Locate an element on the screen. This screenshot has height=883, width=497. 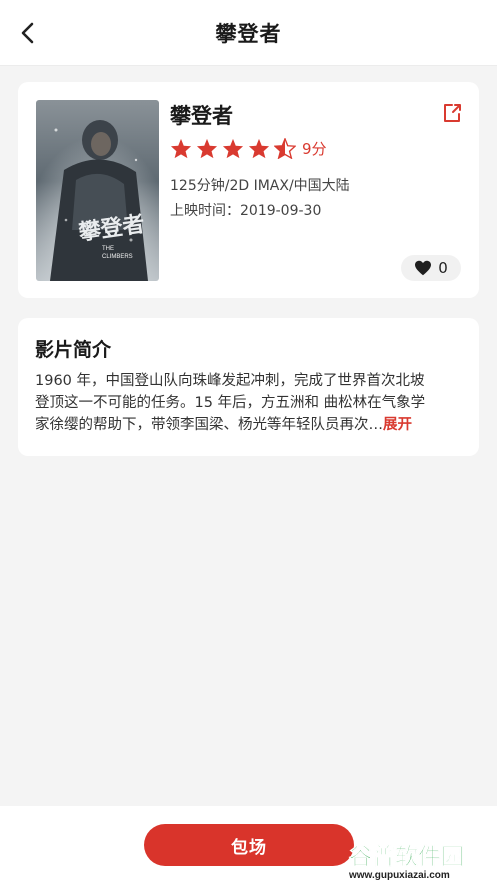
movie-meta: 125分钟/2D IMAX/中国大陆 is located at coordinates (260, 186).